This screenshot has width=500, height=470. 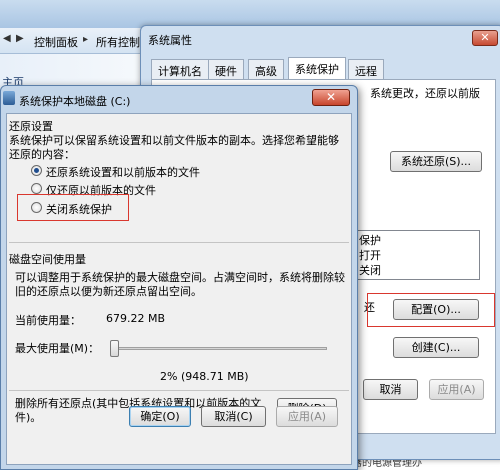 What do you see at coordinates (331, 97) in the screenshot?
I see `dialog-close-button: ✕` at bounding box center [331, 97].